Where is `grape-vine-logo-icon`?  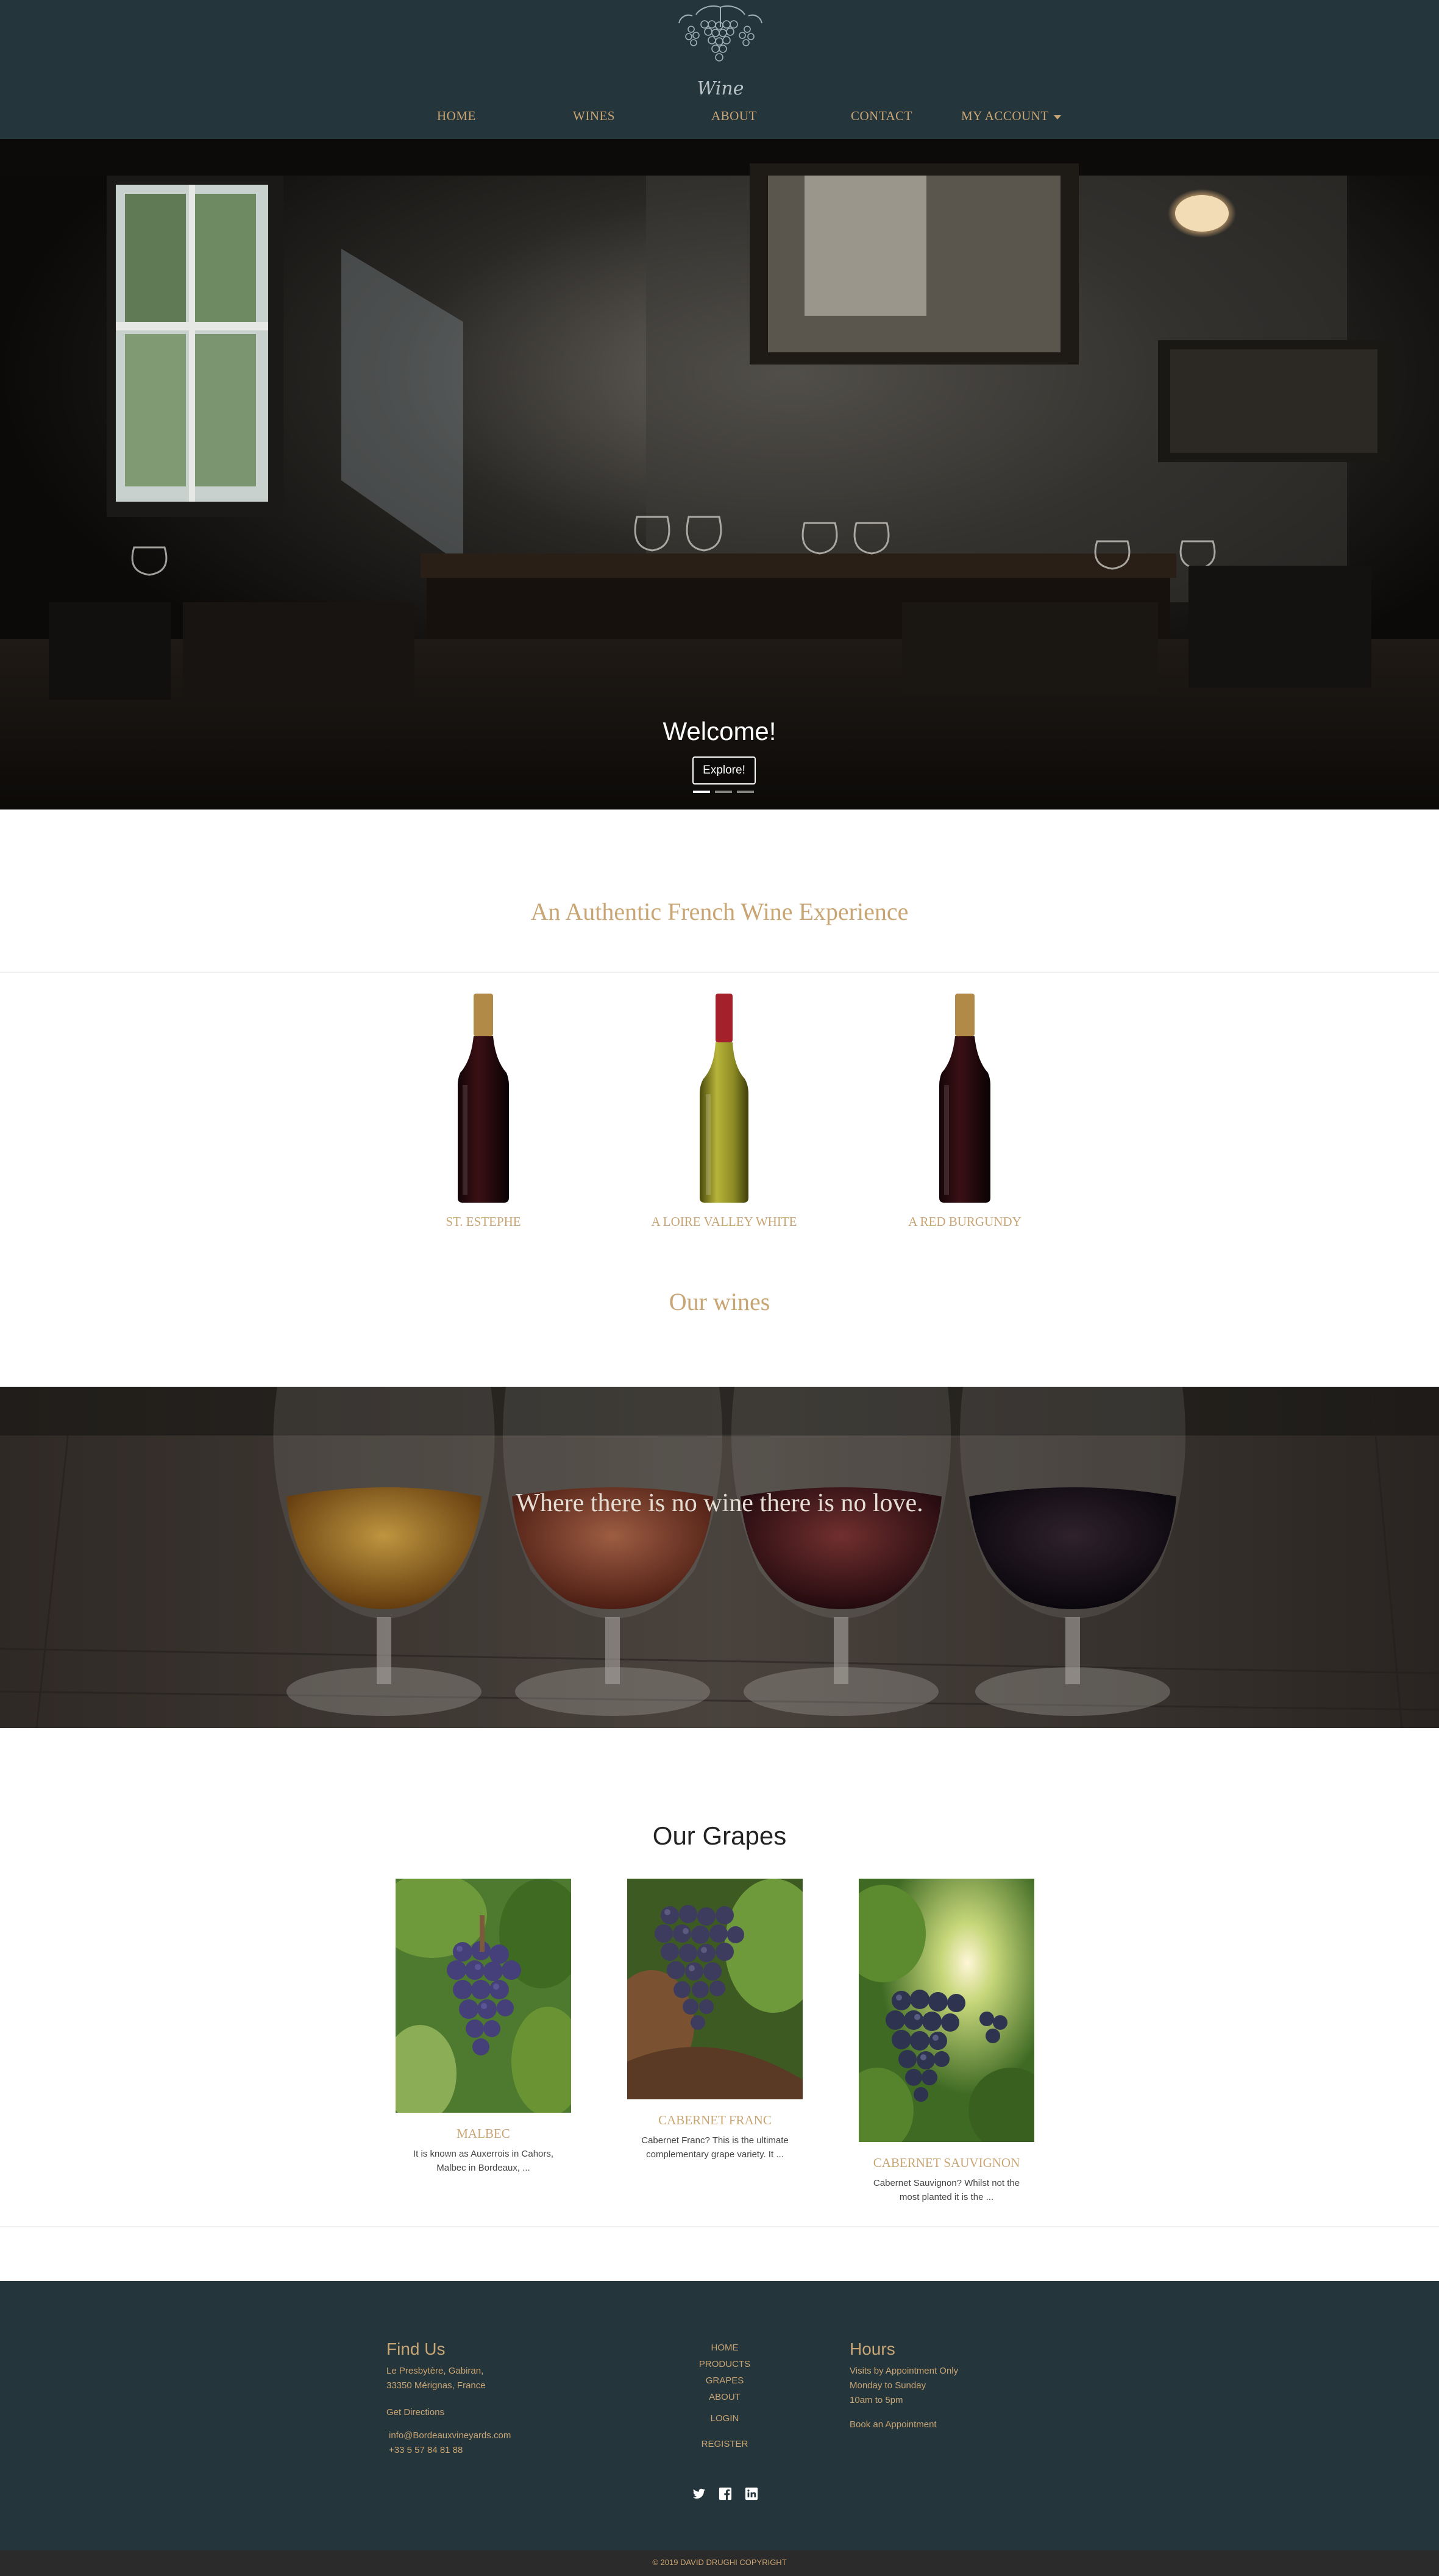 grape-vine-logo-icon is located at coordinates (720, 33).